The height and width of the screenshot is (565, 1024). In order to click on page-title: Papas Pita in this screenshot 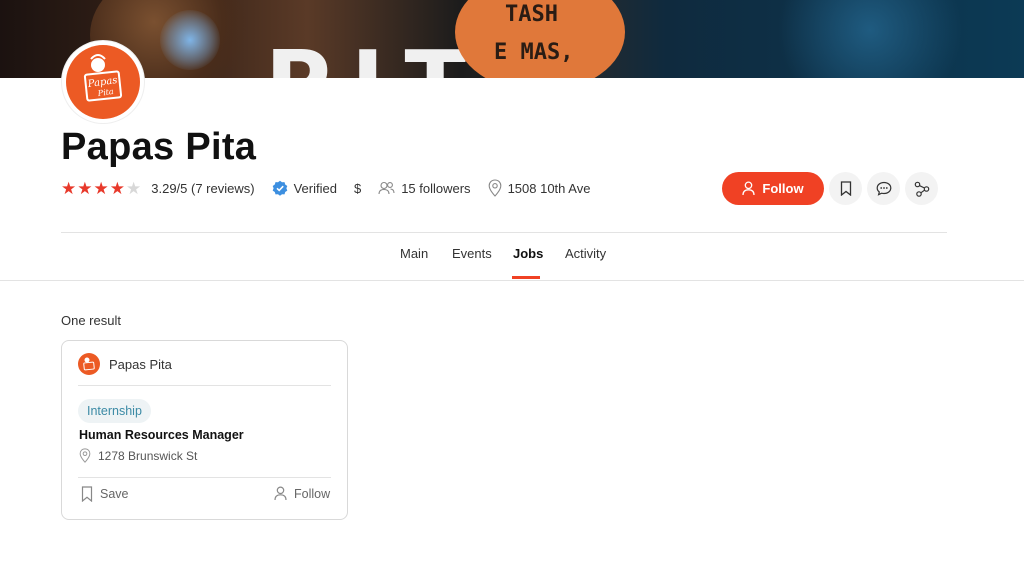, I will do `click(159, 147)`.